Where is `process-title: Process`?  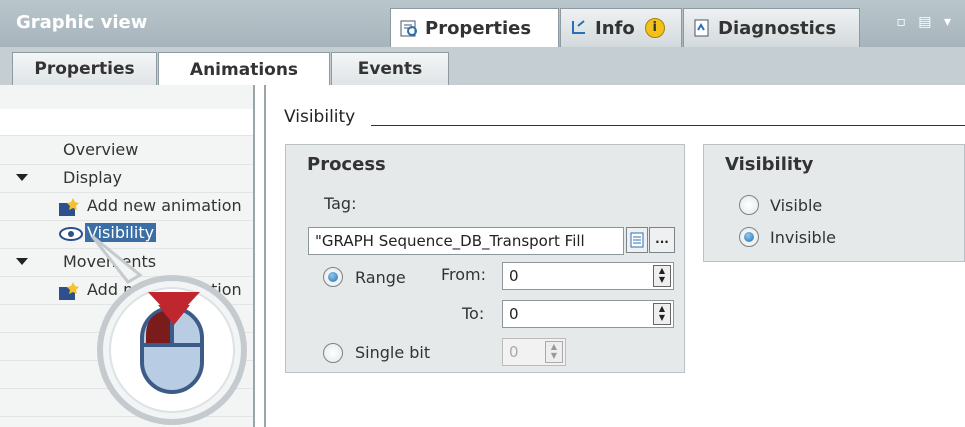
process-title: Process is located at coordinates (346, 164).